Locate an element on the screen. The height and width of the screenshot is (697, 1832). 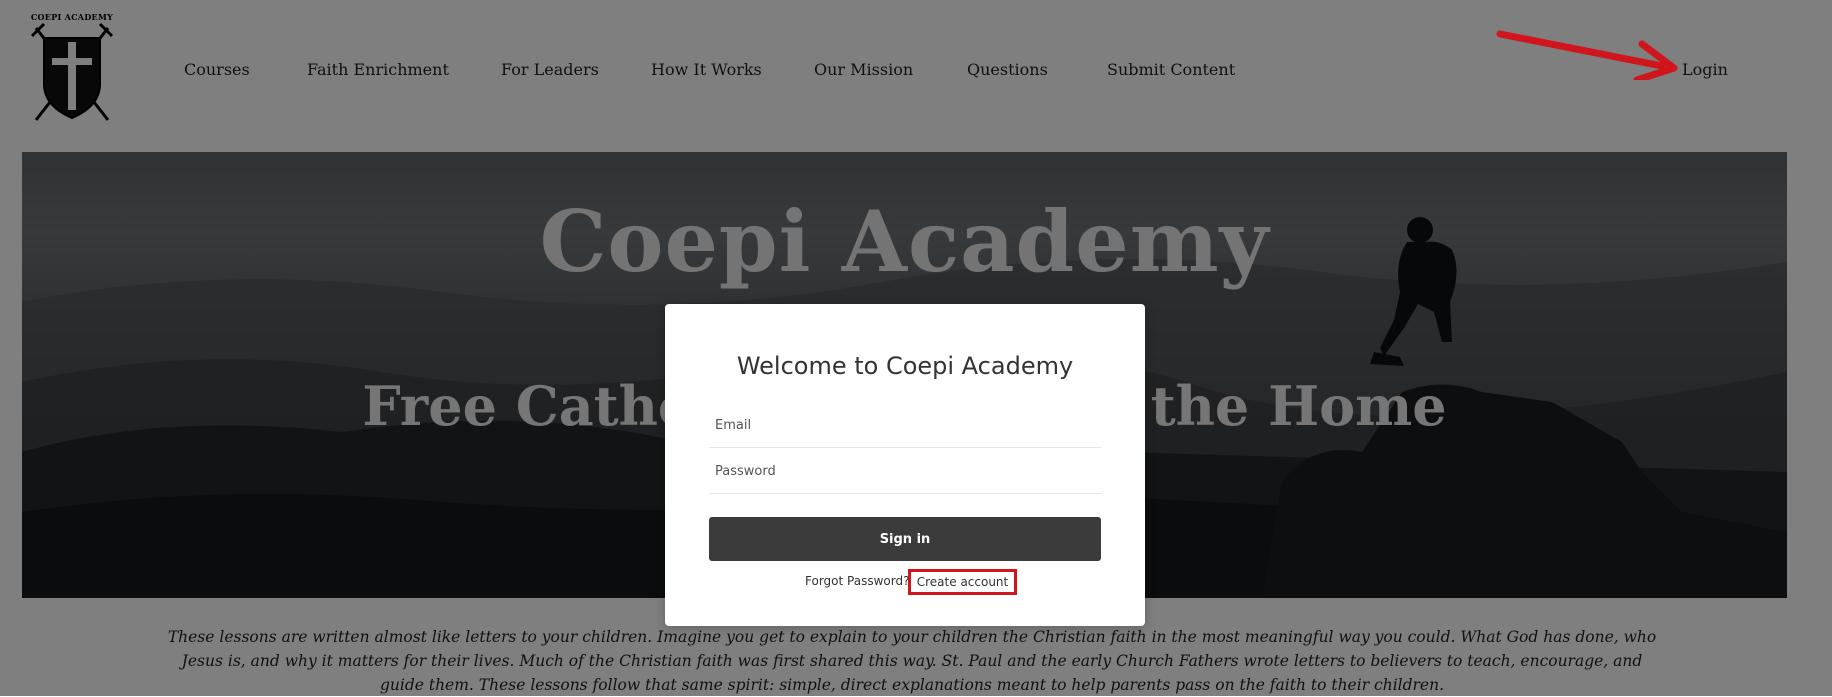
modal-title: Welcome to Coepi Academy is located at coordinates (905, 366).